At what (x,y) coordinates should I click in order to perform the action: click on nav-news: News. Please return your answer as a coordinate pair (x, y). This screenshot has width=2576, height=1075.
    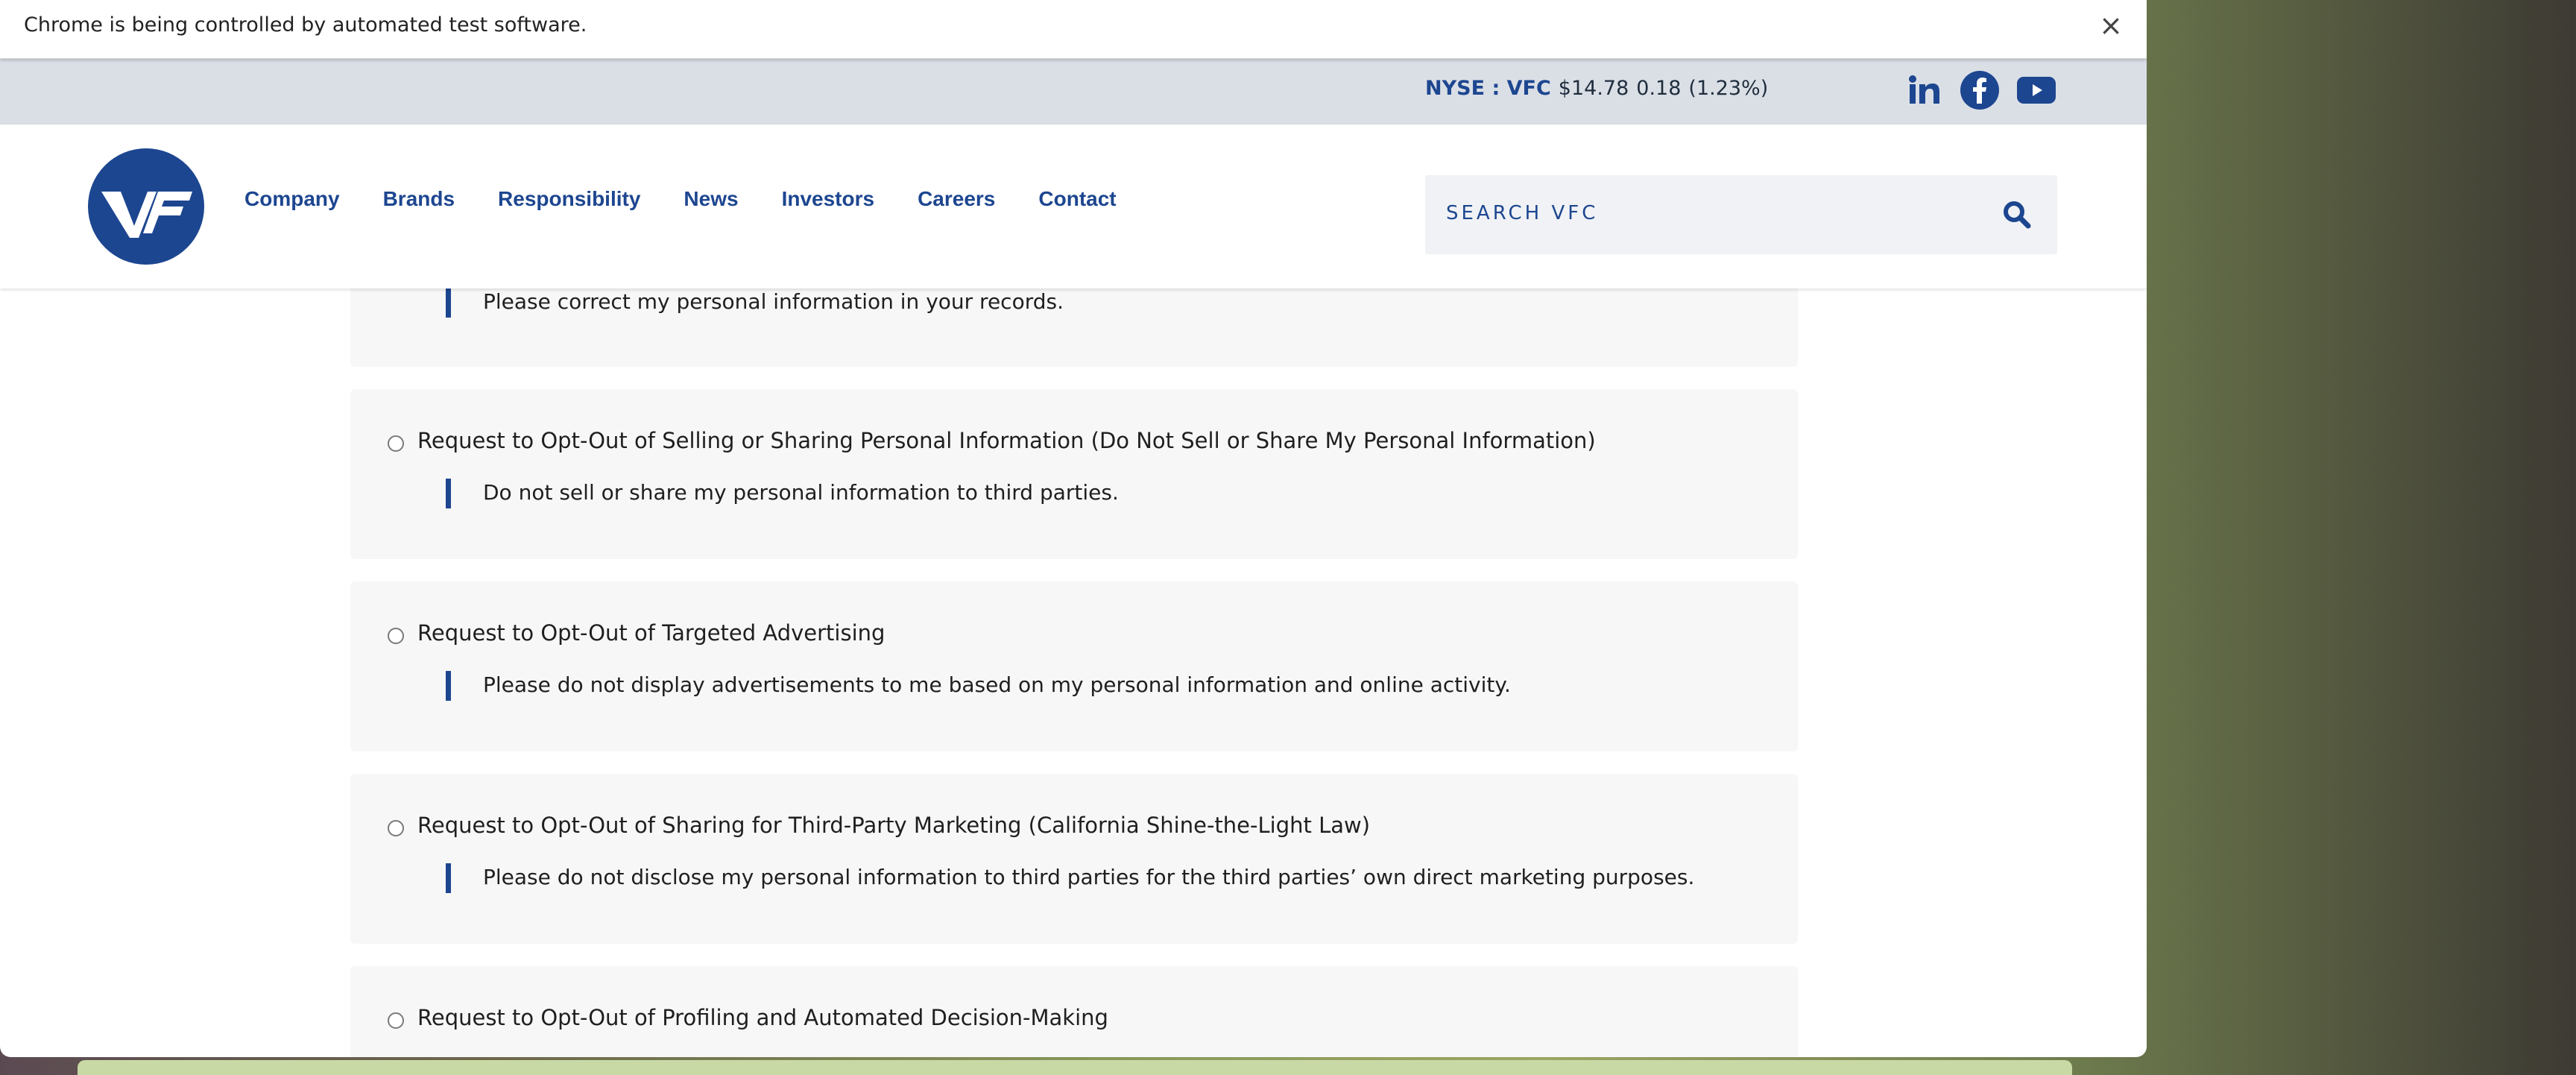
    Looking at the image, I should click on (711, 199).